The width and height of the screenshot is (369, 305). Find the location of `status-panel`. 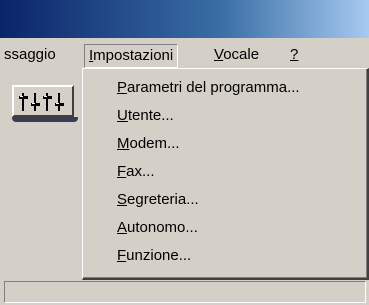

status-panel is located at coordinates (185, 292).